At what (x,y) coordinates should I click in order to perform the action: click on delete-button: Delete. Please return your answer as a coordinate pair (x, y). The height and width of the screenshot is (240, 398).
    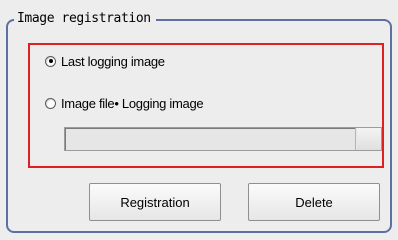
    Looking at the image, I should click on (314, 202).